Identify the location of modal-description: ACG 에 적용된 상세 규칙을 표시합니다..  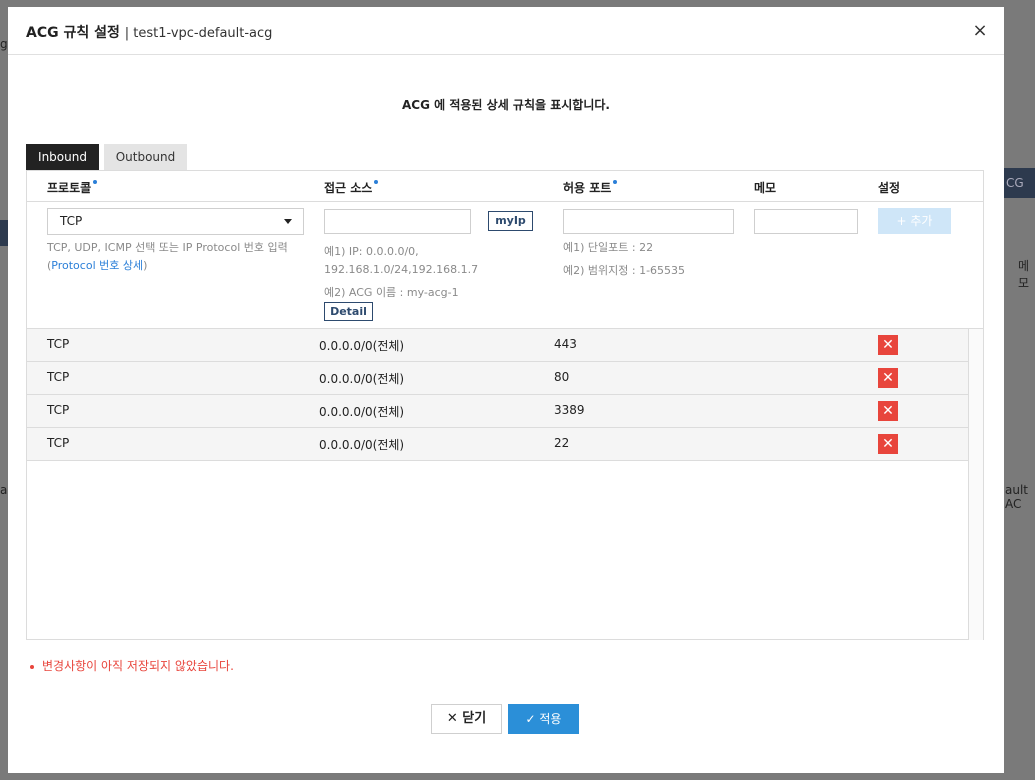
(506, 105).